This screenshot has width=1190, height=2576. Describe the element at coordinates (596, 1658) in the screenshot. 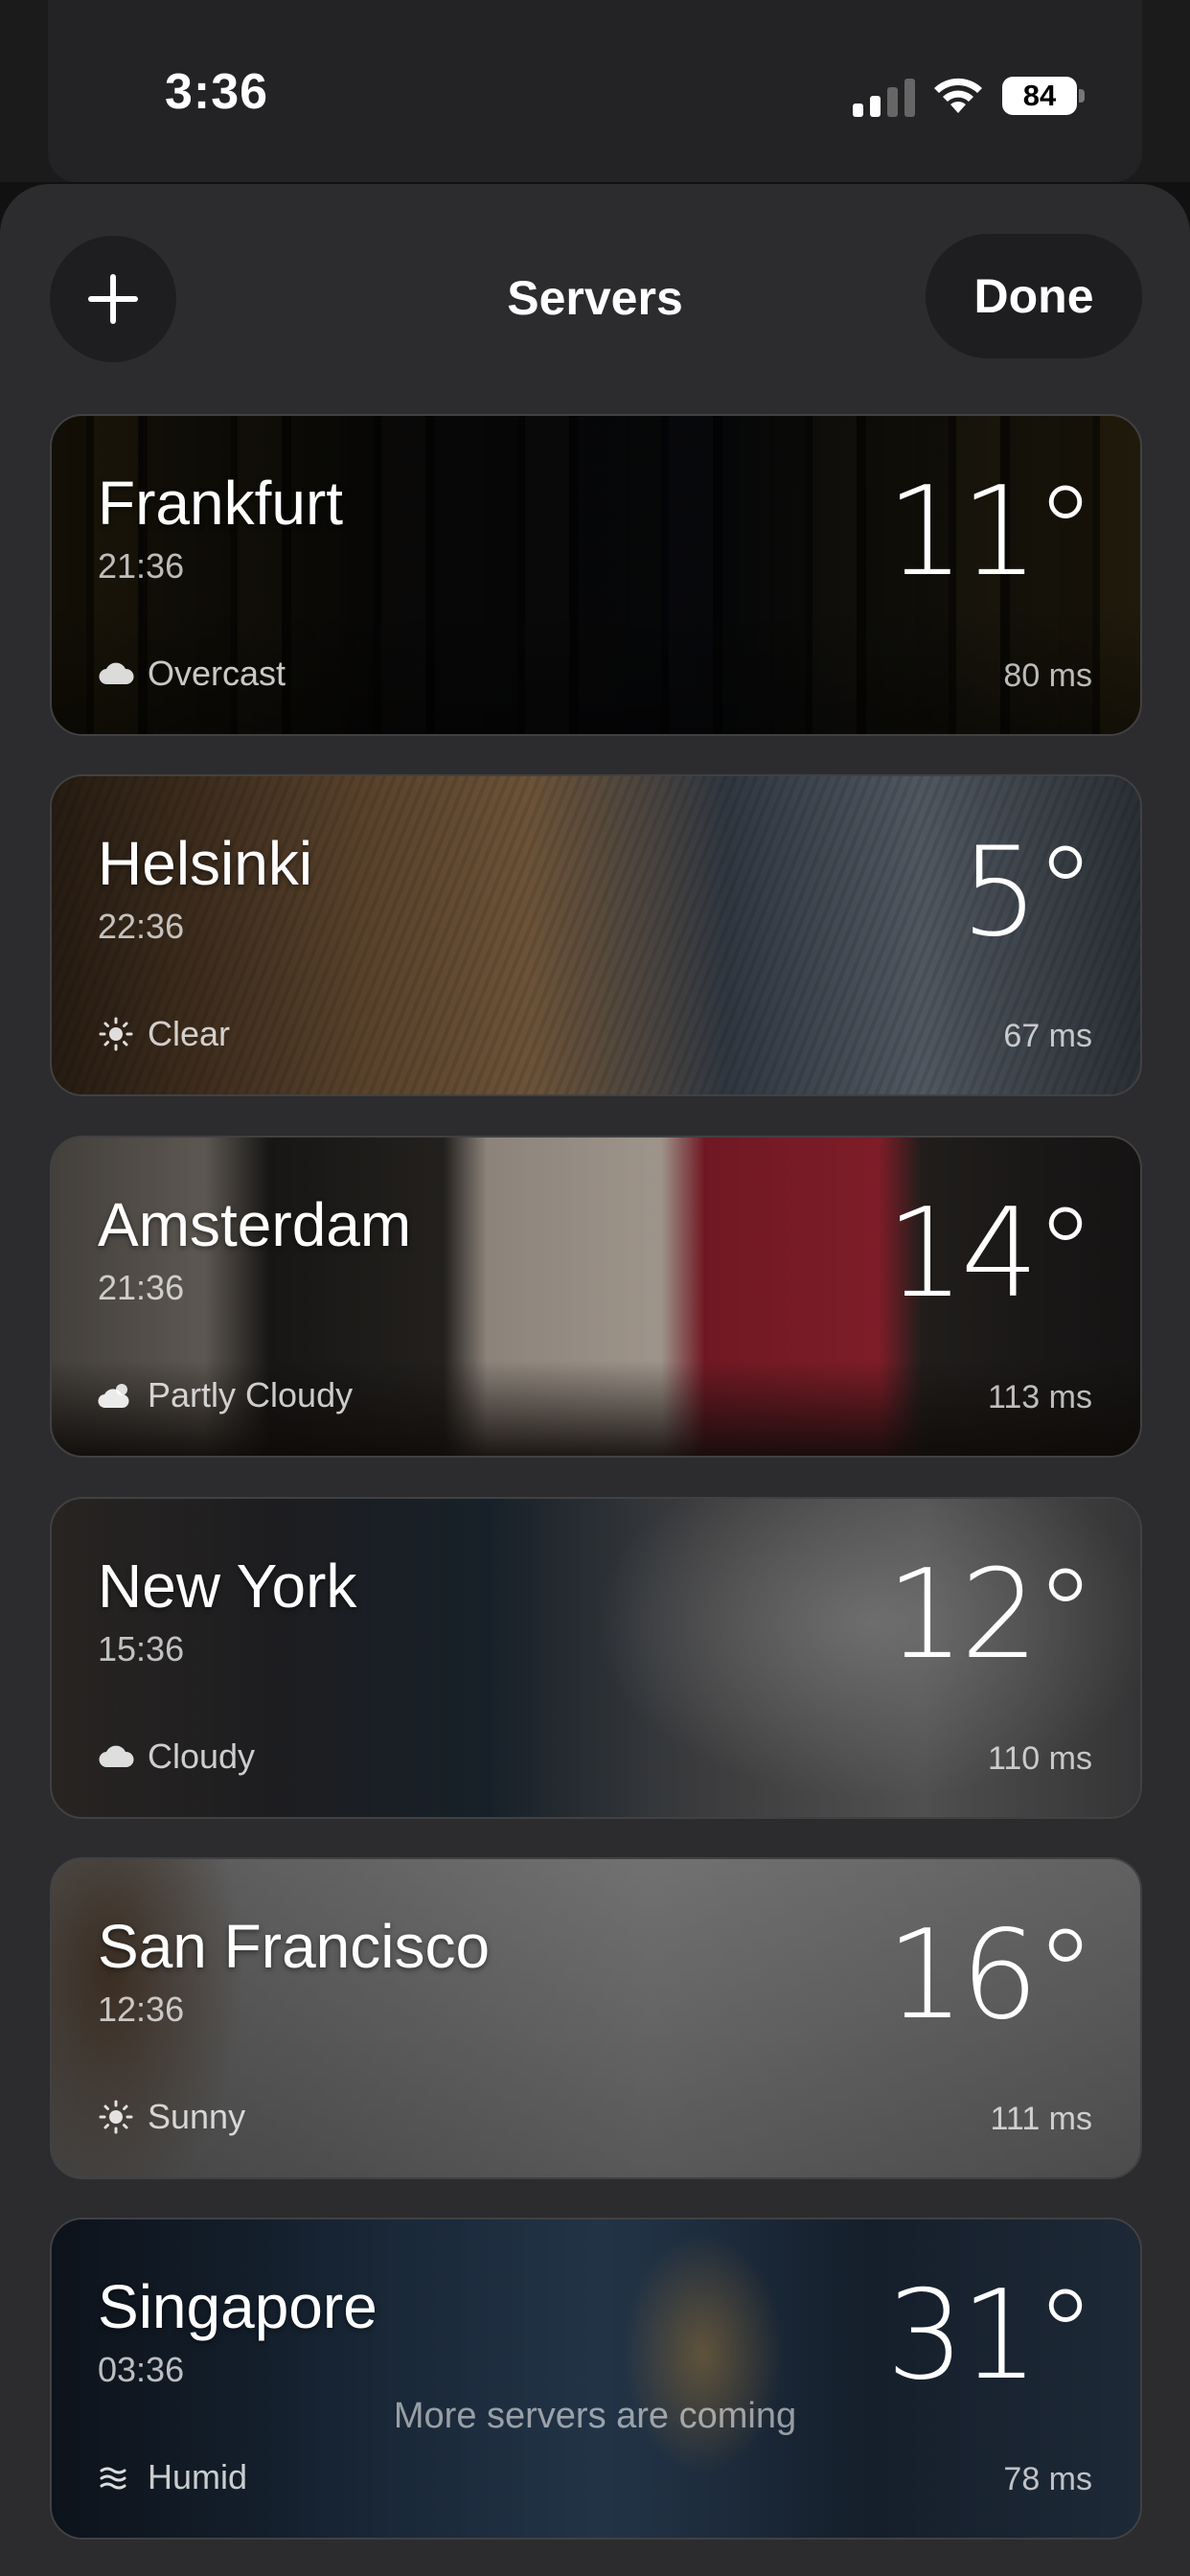

I see `server-card-new-york: New York 15:36 Cloudy 12° 110 ms` at that location.